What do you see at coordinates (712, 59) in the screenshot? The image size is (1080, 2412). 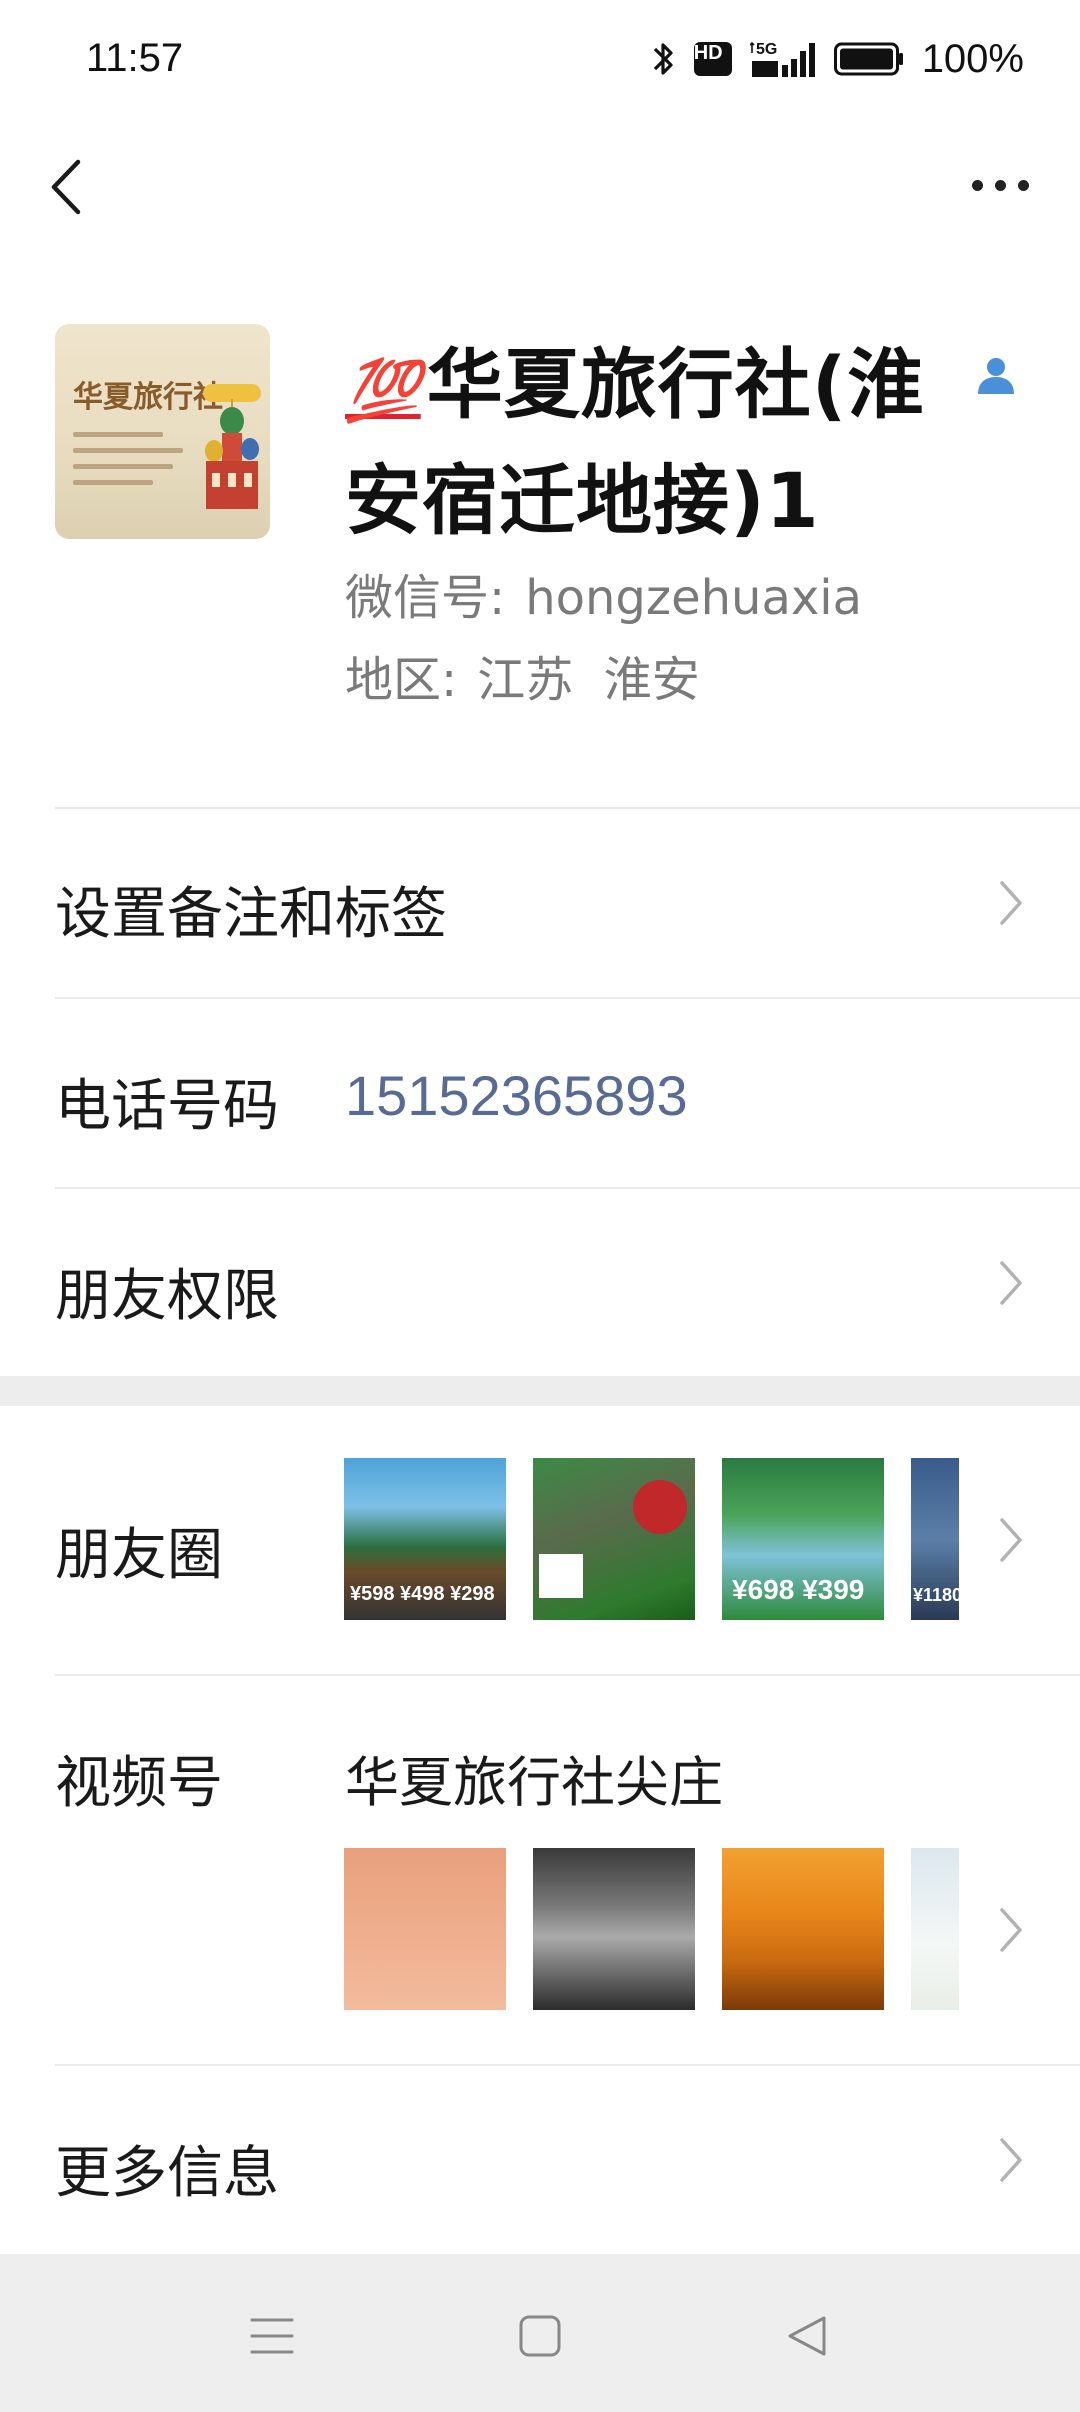 I see `hd-icon: HD` at bounding box center [712, 59].